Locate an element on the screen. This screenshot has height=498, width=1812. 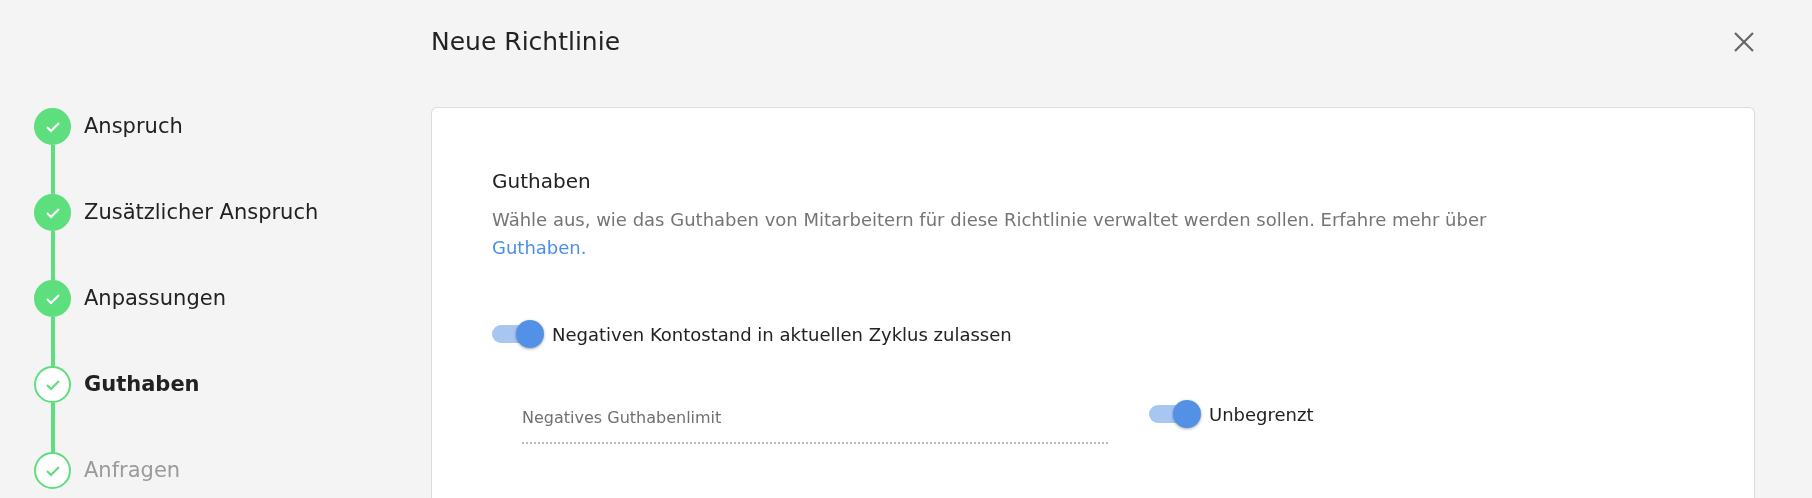
step-label: Guthaben is located at coordinates (142, 384).